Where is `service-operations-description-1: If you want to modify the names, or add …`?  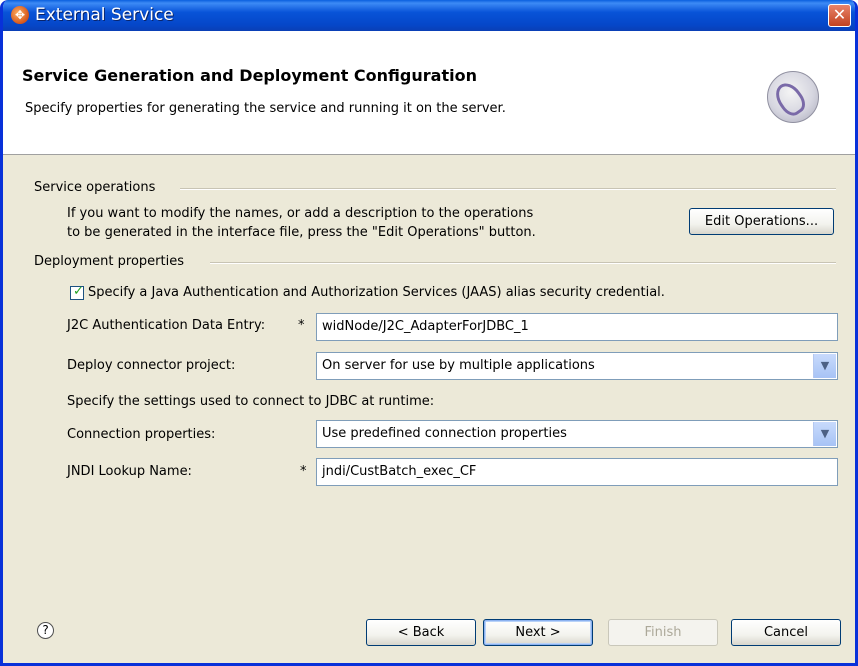 service-operations-description-1: If you want to modify the names, or add … is located at coordinates (300, 213).